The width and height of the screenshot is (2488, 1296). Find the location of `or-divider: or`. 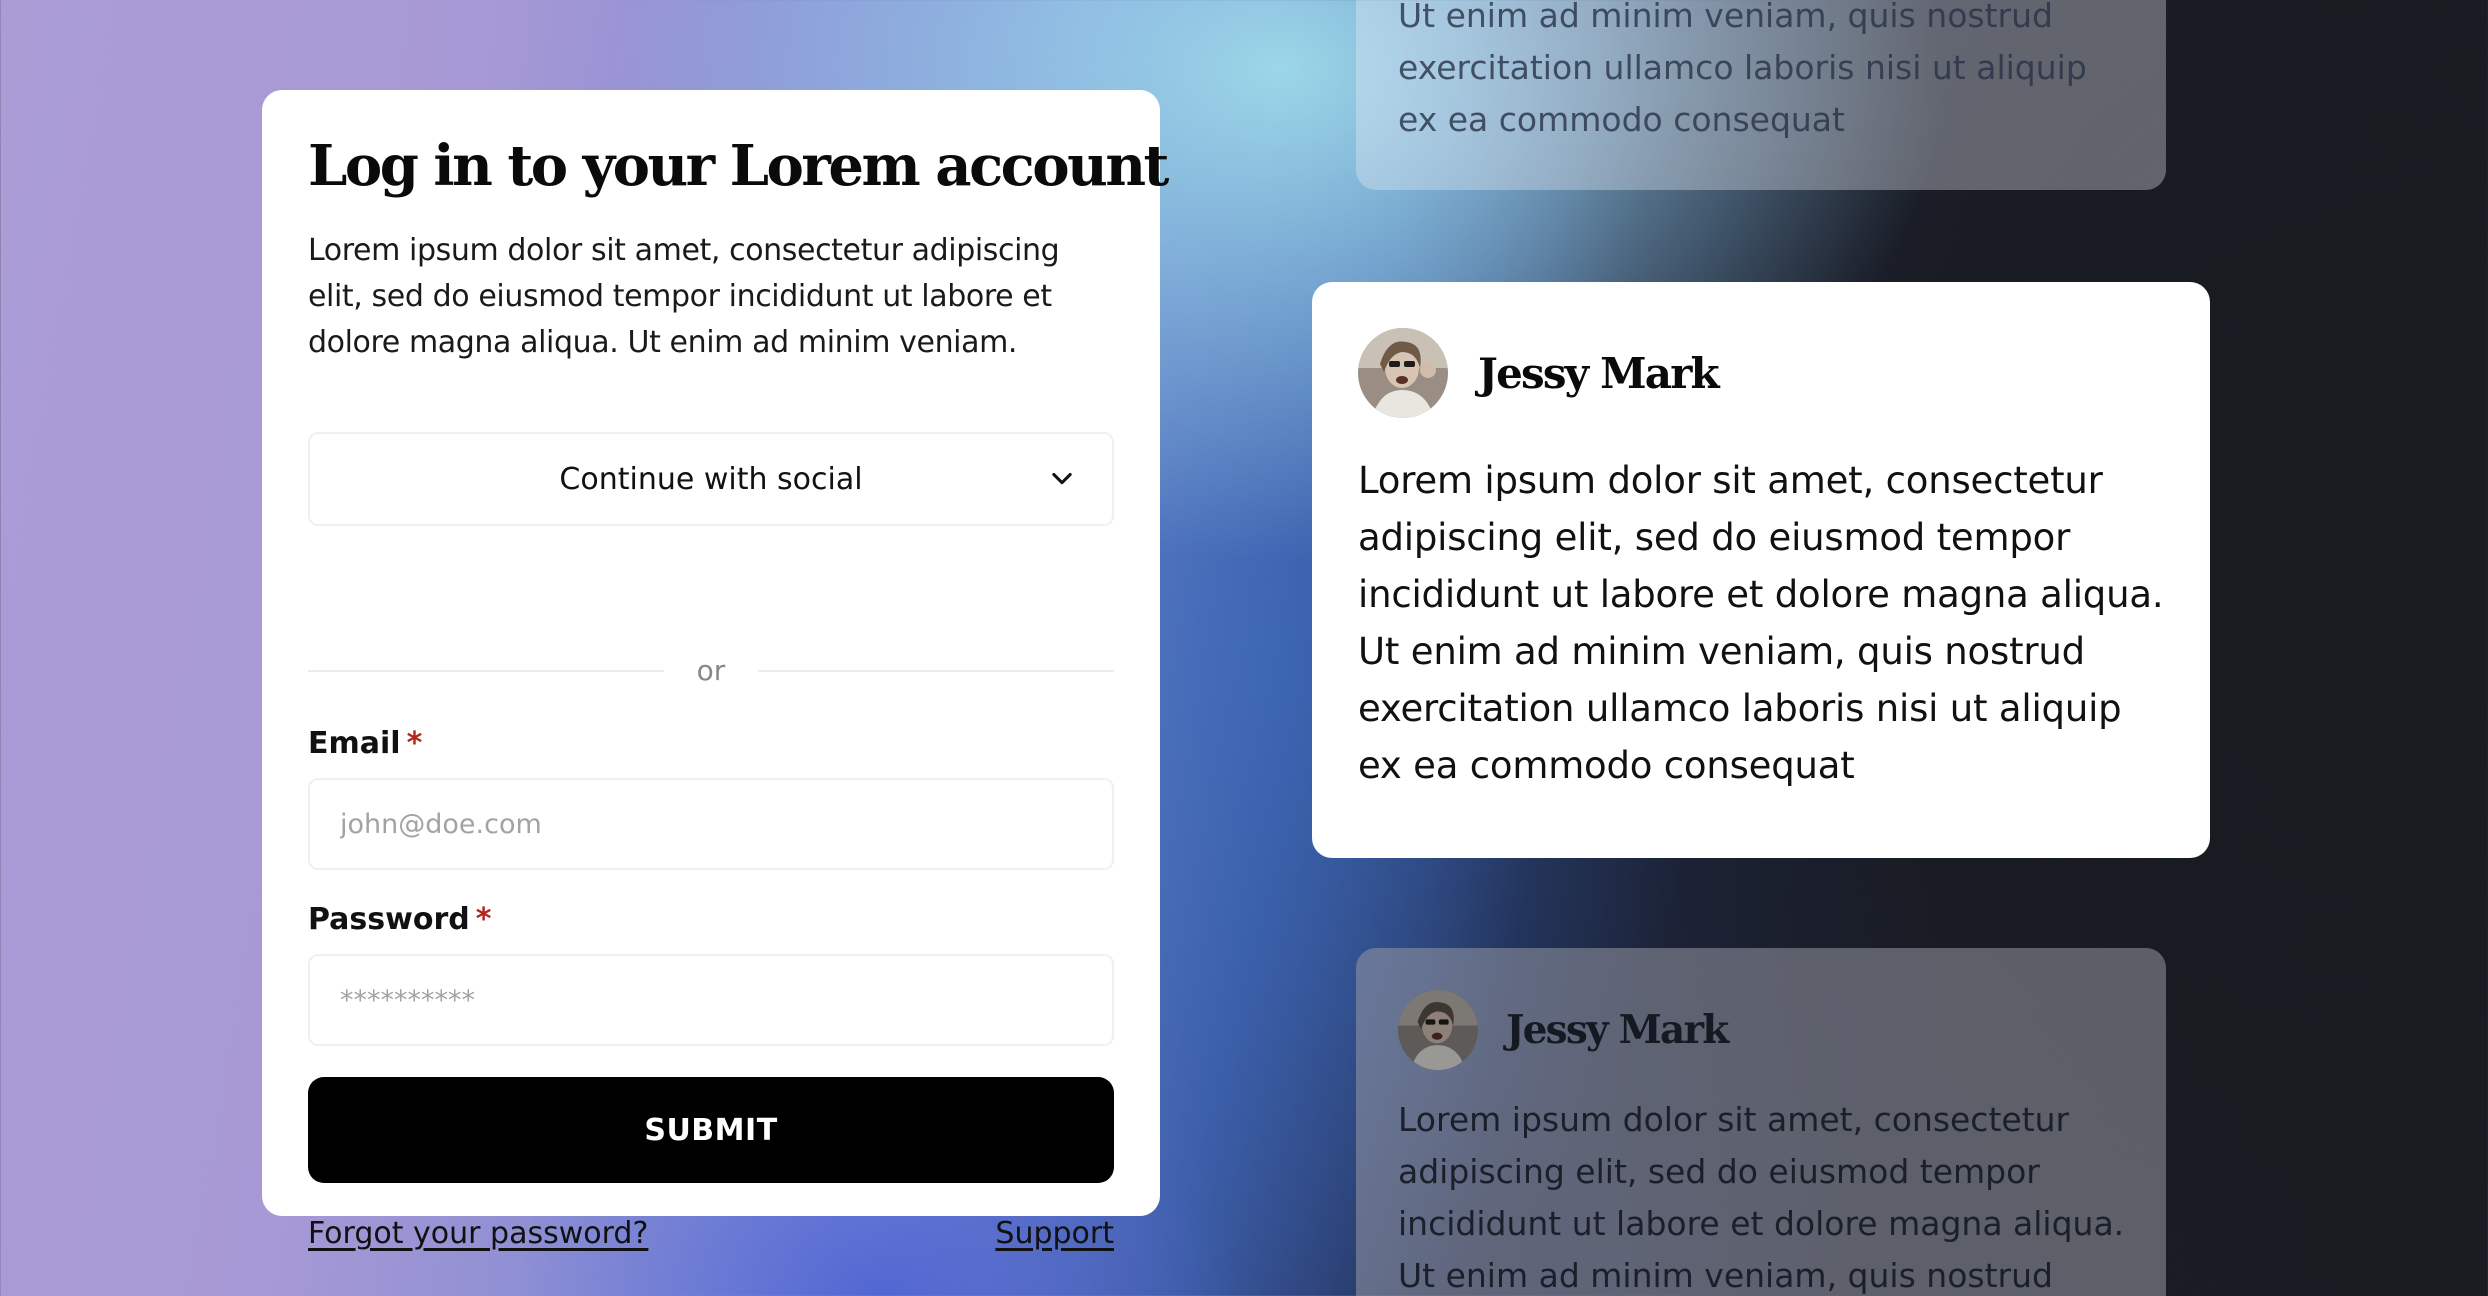

or-divider: or is located at coordinates (711, 671).